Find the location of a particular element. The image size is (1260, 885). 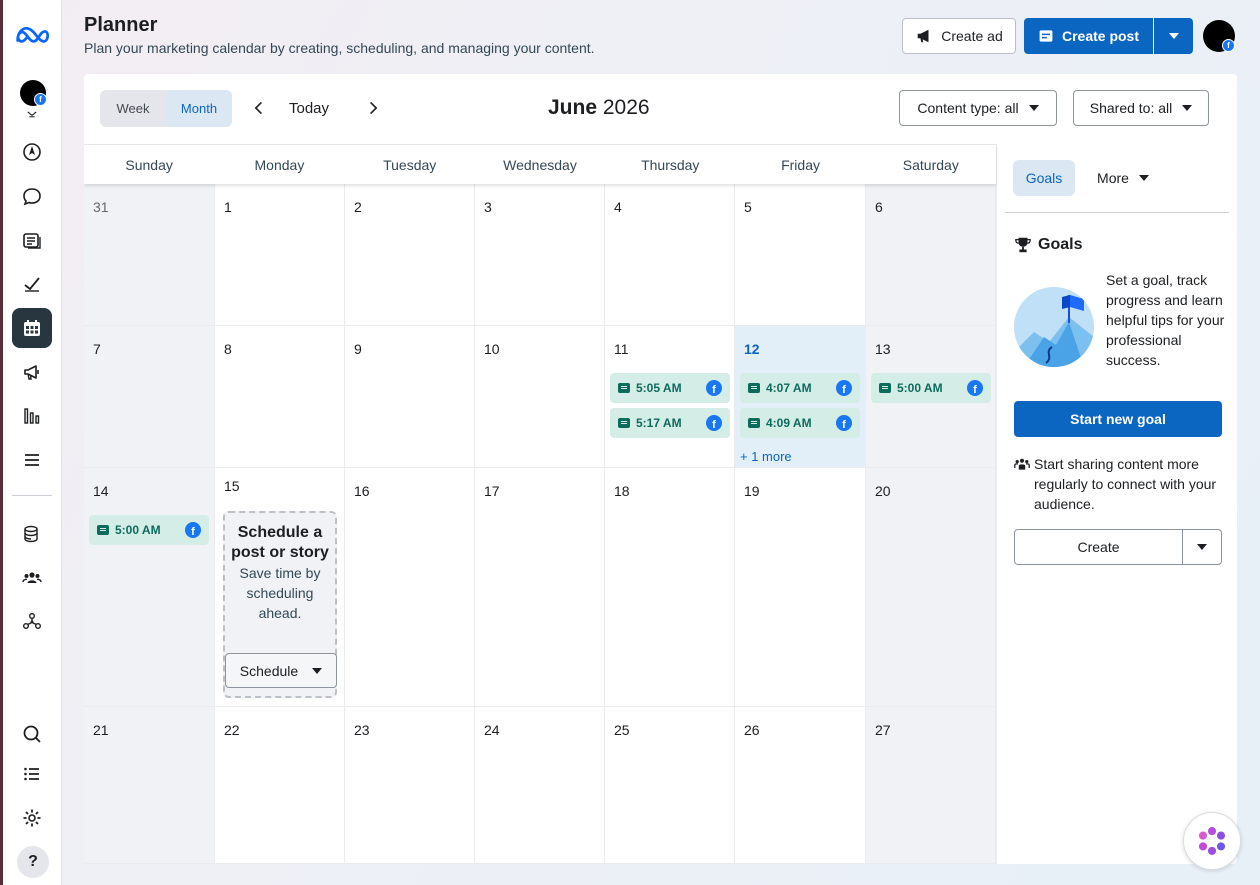

day-cell: 3 is located at coordinates (540, 255).